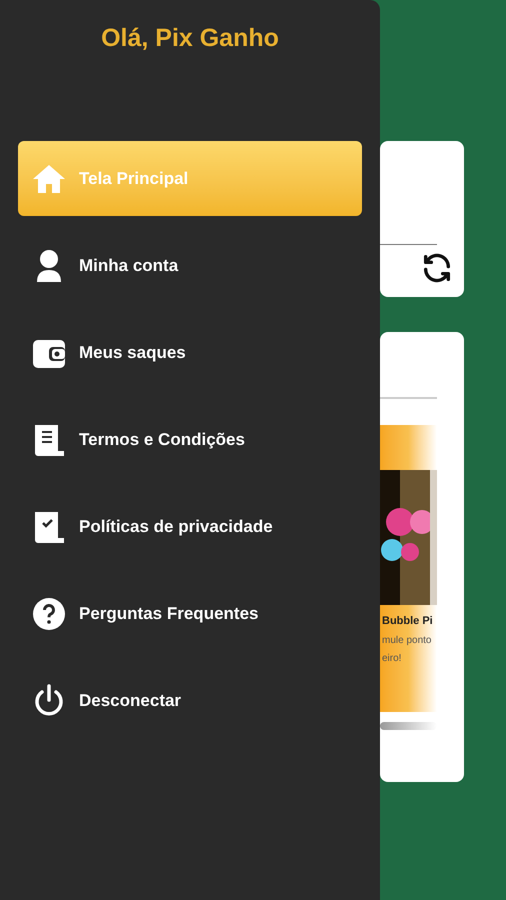  I want to click on checked-document-icon, so click(49, 527).